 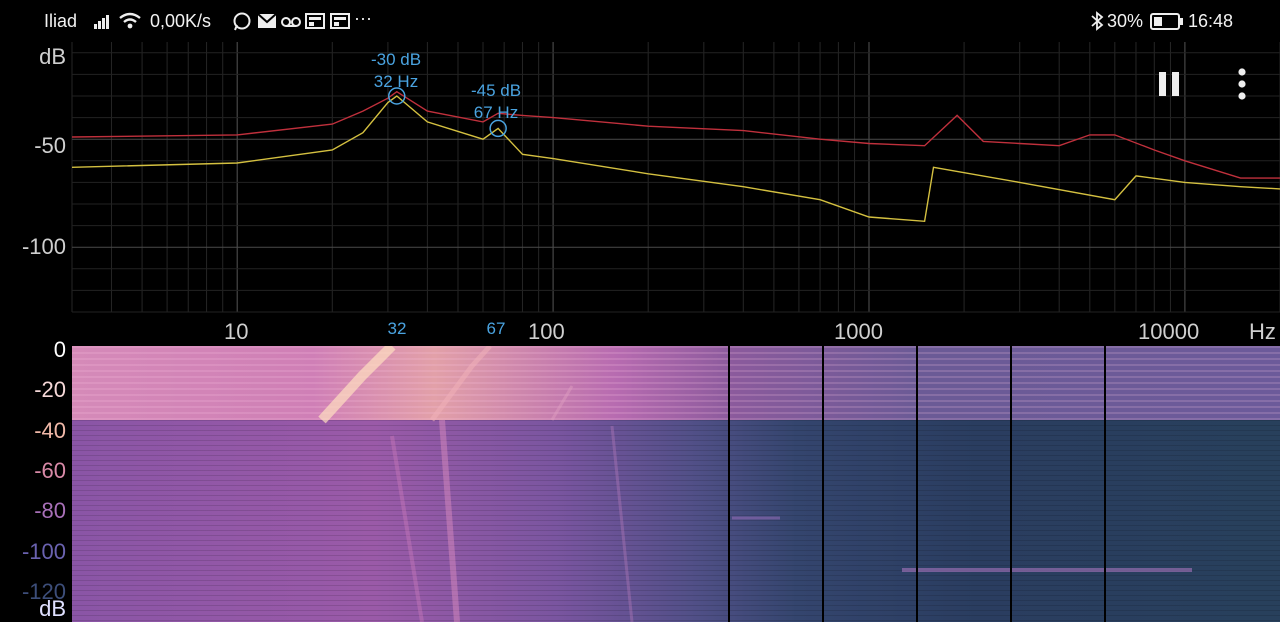 What do you see at coordinates (52, 56) in the screenshot?
I see `y-axis-unit: dB` at bounding box center [52, 56].